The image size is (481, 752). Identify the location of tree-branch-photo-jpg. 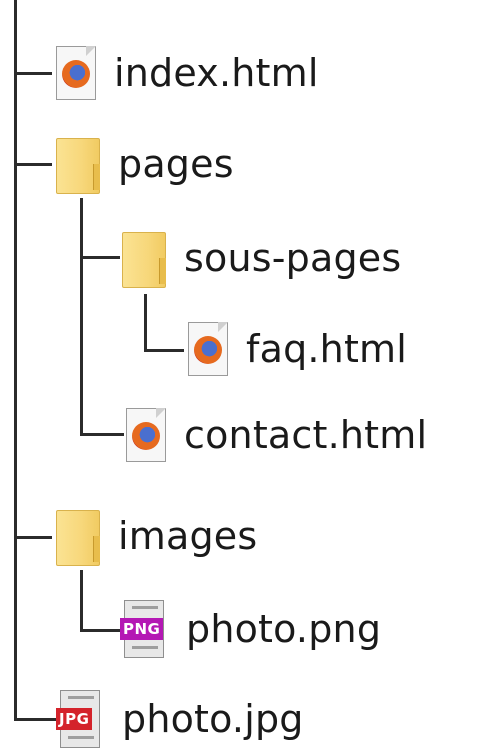
(35, 719).